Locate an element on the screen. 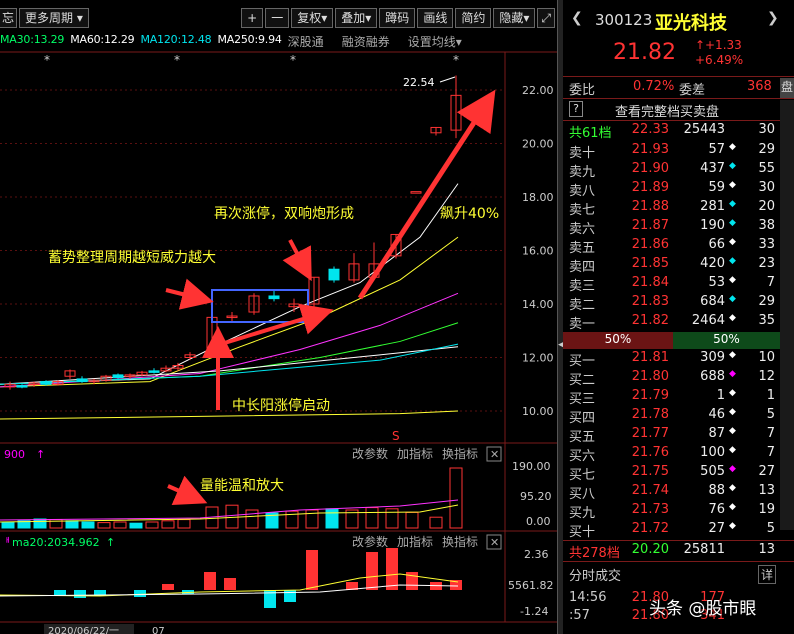 This screenshot has height=634, width=794. vol-header-label: 900 is located at coordinates (14, 454).